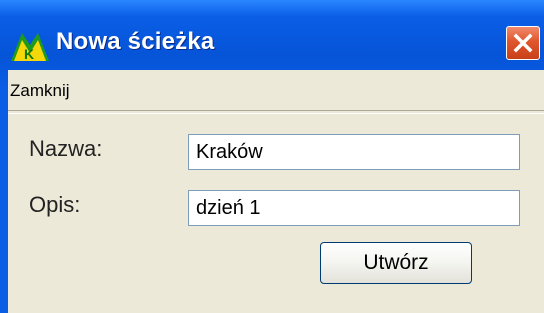 The height and width of the screenshot is (313, 544). Describe the element at coordinates (29, 53) in the screenshot. I see `svg-text: K` at that location.